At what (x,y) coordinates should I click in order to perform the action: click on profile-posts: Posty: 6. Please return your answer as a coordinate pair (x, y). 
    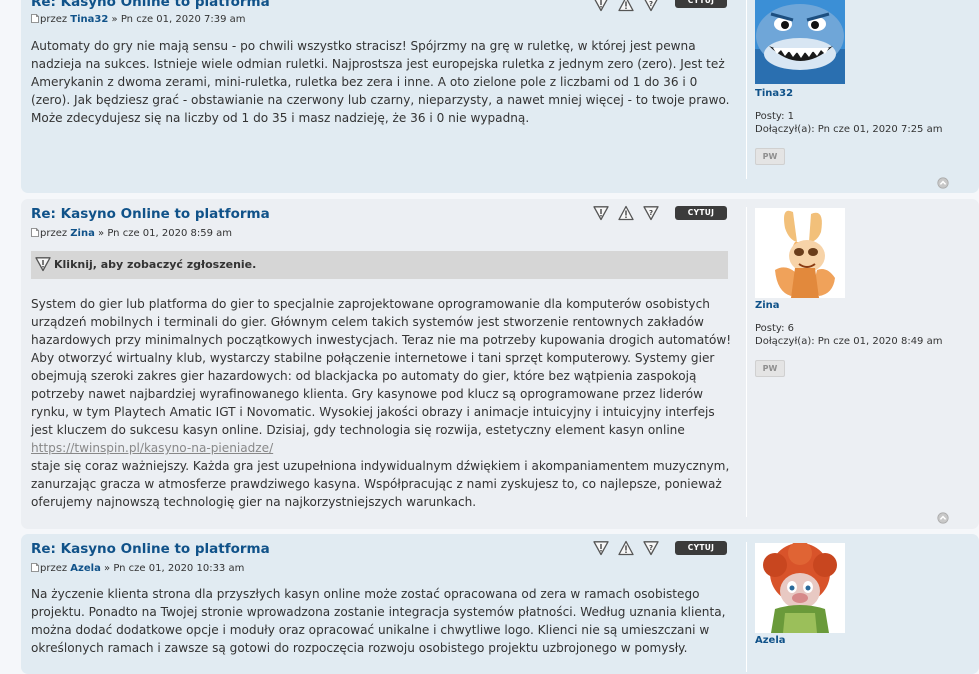
    Looking at the image, I should click on (774, 328).